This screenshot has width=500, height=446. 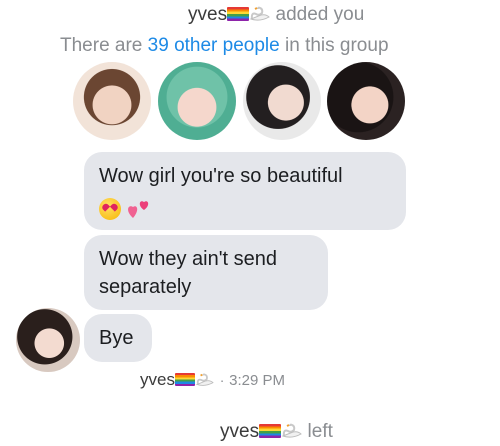 I want to click on added-text: added you, so click(x=320, y=14).